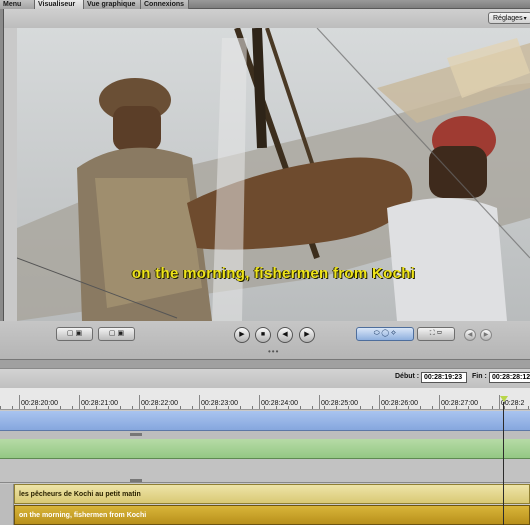 Image resolution: width=530 pixels, height=525 pixels. I want to click on loop-out-icon: ▶, so click(486, 335).